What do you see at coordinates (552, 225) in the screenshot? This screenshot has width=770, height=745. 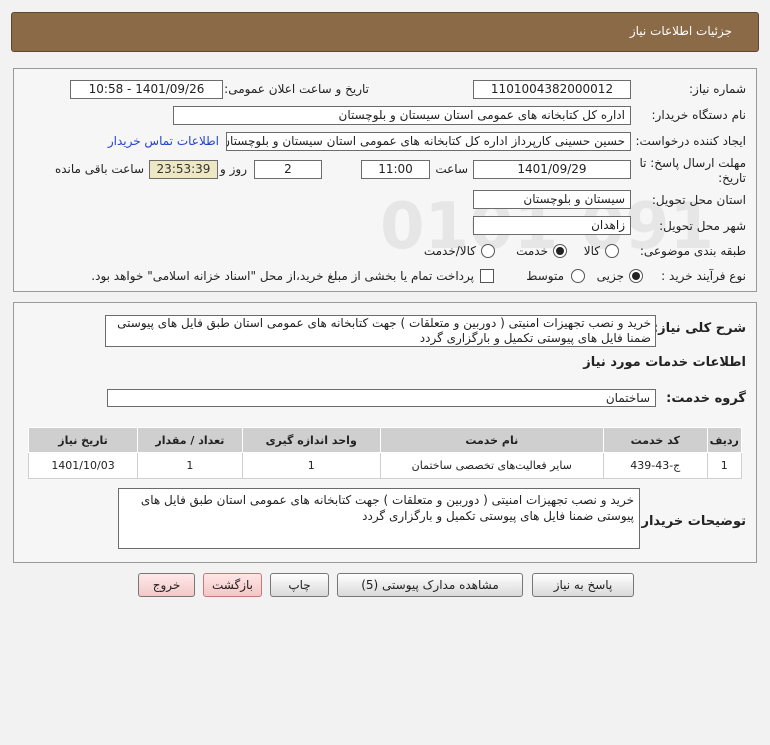 I see `city-field: زاهدان` at bounding box center [552, 225].